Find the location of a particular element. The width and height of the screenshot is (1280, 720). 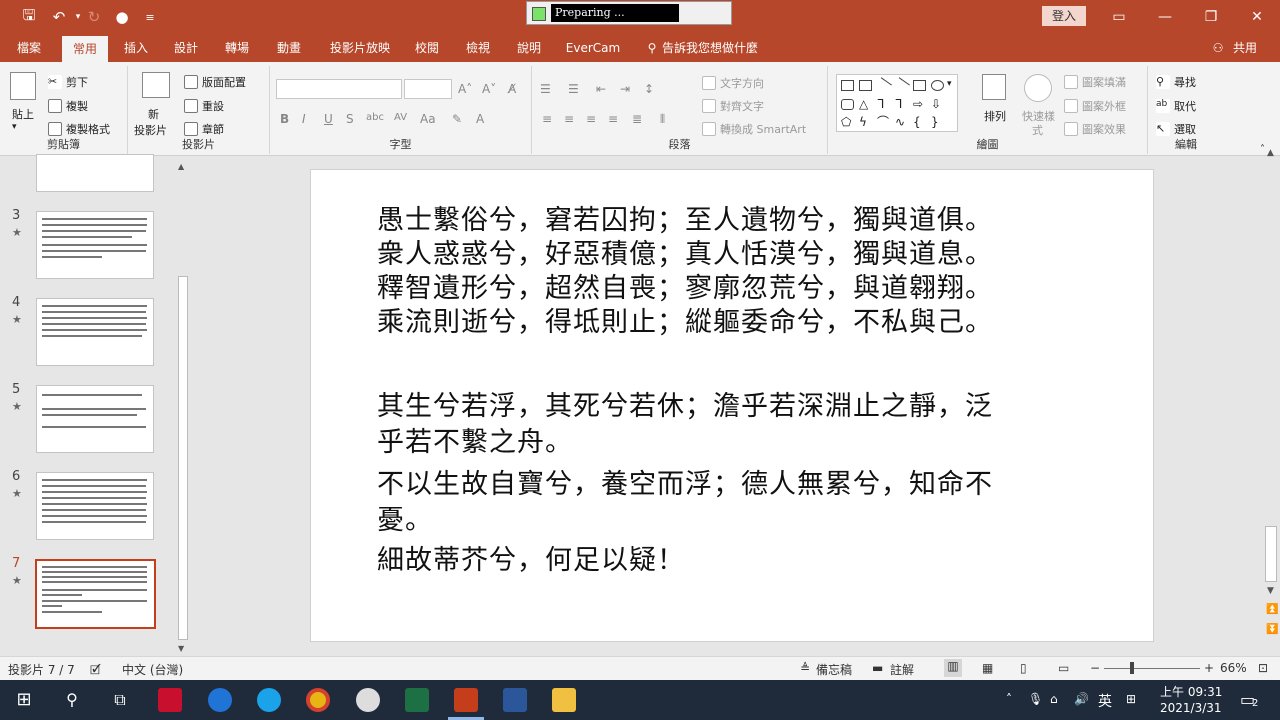

powerpoint-icon is located at coordinates (466, 700).